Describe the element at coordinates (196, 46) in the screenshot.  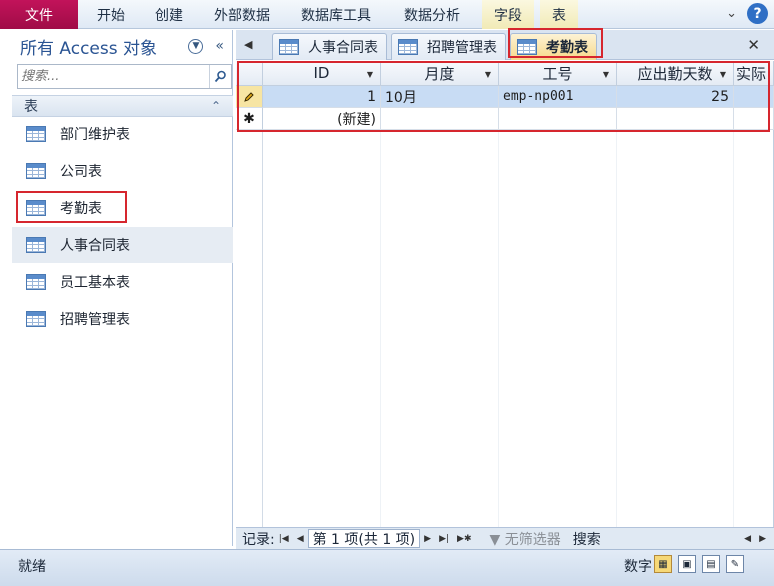
I see `nav-menu-dropdown-icon: ▼` at that location.